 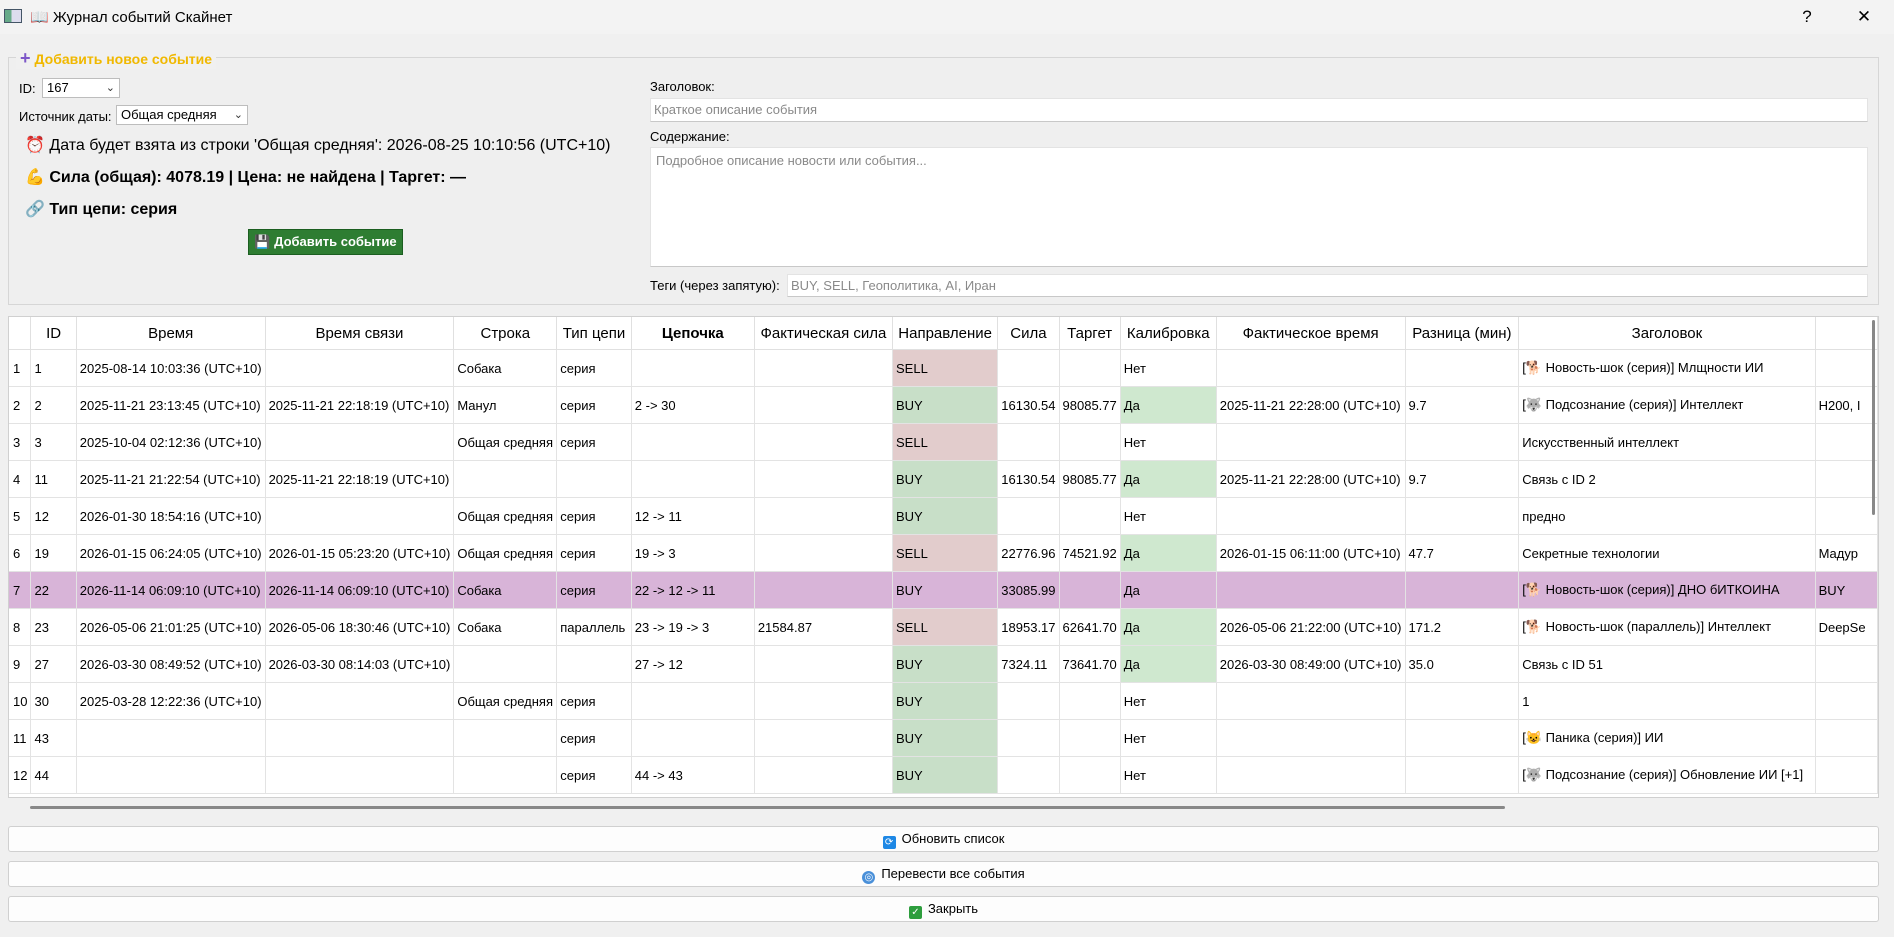 I want to click on cell-time: 2026-01-15 06:24:05 (UTC+10), so click(x=171, y=553).